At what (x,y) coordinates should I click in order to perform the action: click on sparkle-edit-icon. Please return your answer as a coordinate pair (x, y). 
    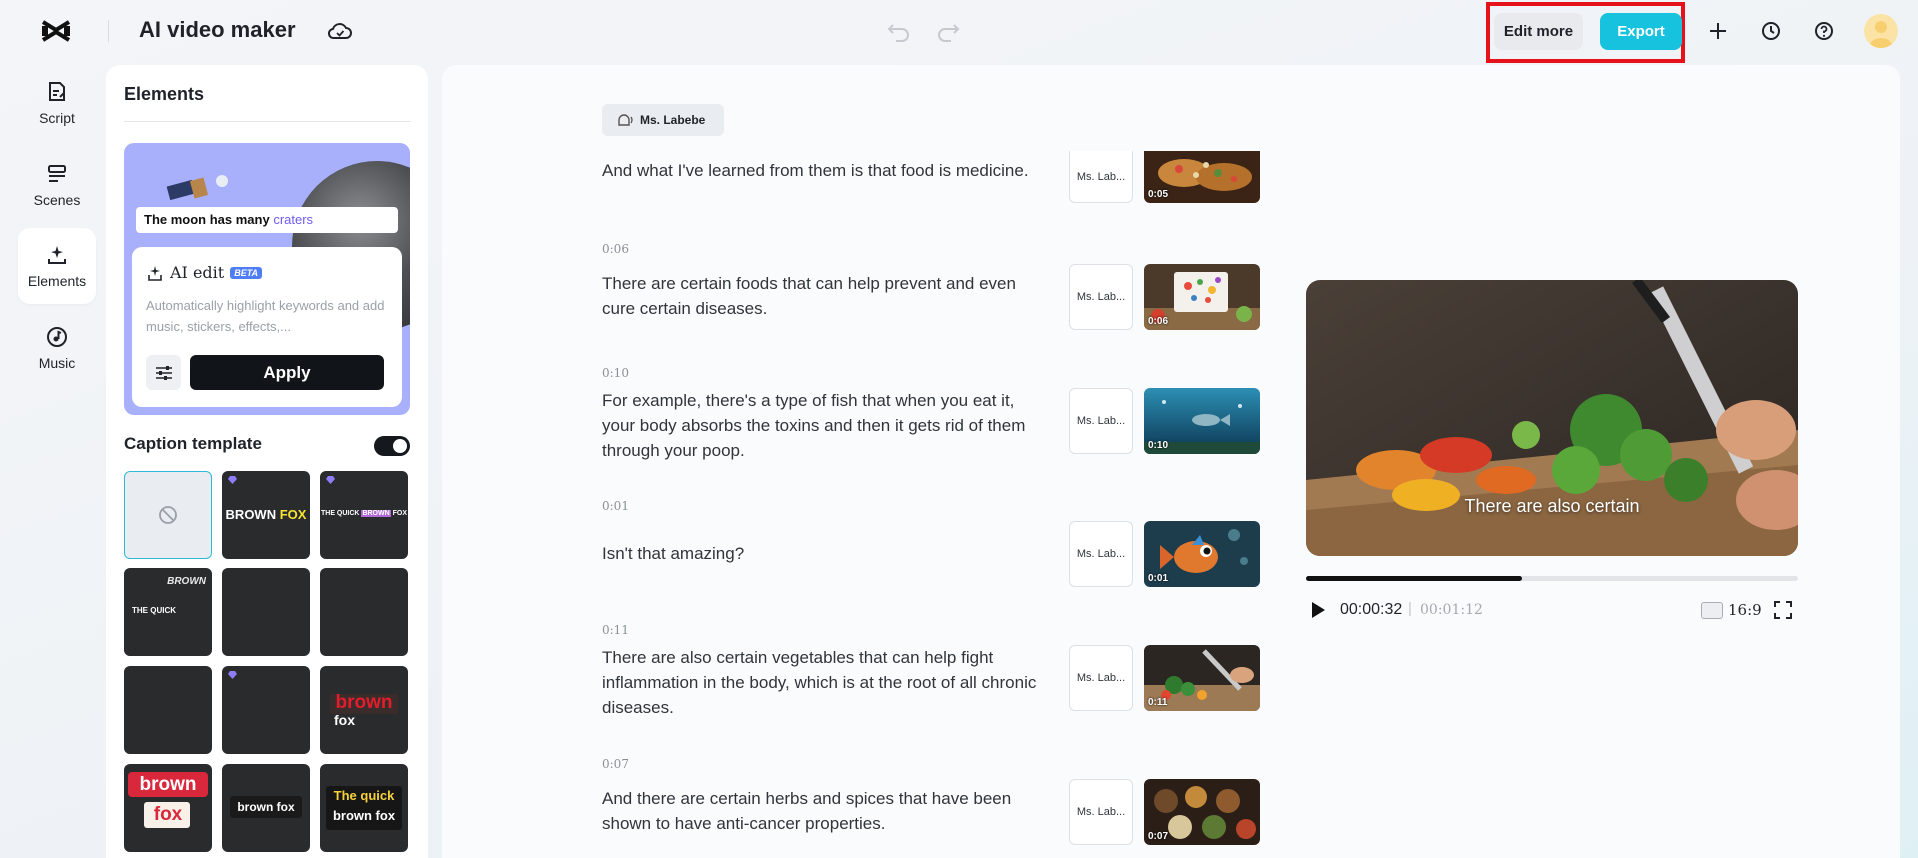
    Looking at the image, I should click on (155, 273).